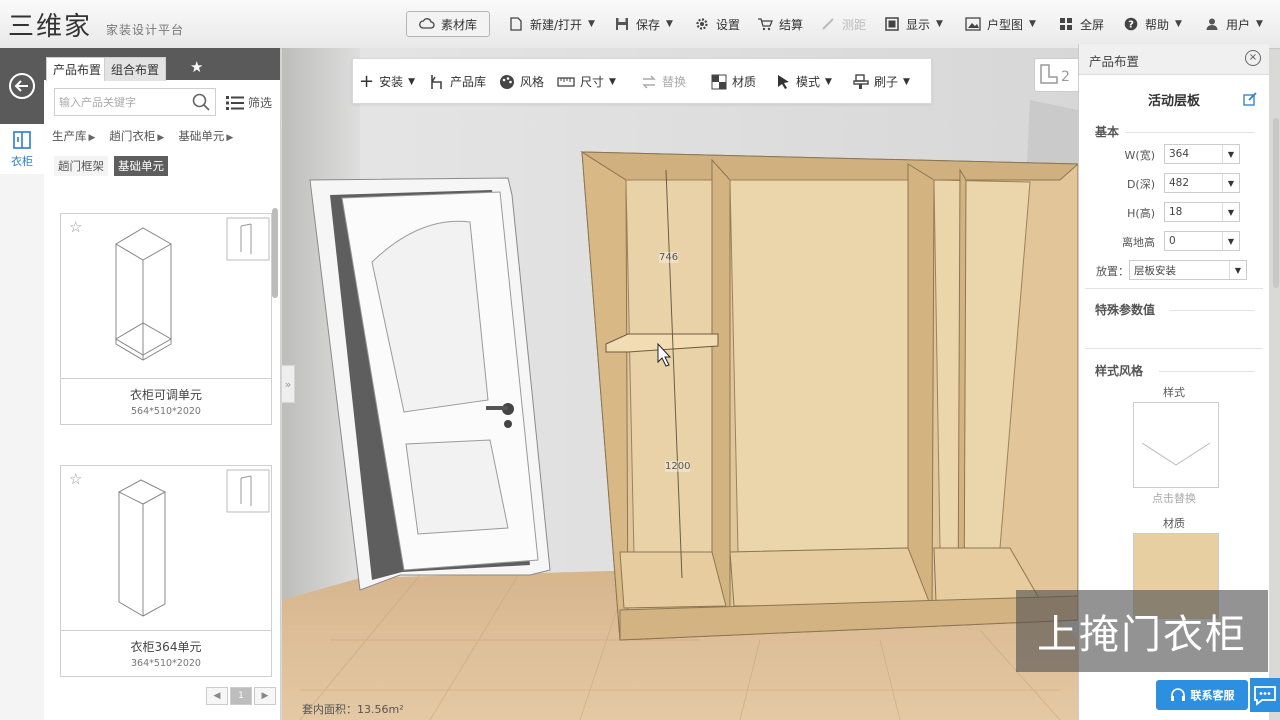 The image size is (1280, 720). Describe the element at coordinates (201, 102) in the screenshot. I see `search-icon` at that location.